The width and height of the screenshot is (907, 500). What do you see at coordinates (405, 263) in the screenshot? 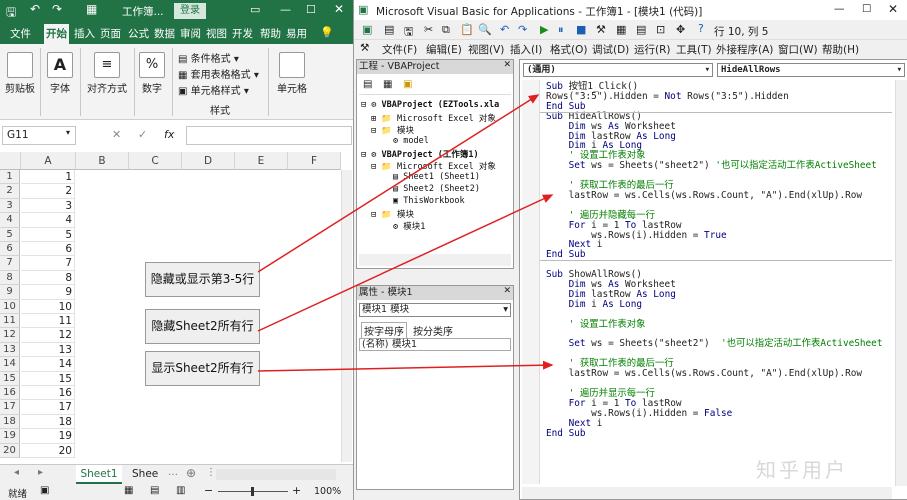
I see `arrow-to-hideallrows` at bounding box center [405, 263].